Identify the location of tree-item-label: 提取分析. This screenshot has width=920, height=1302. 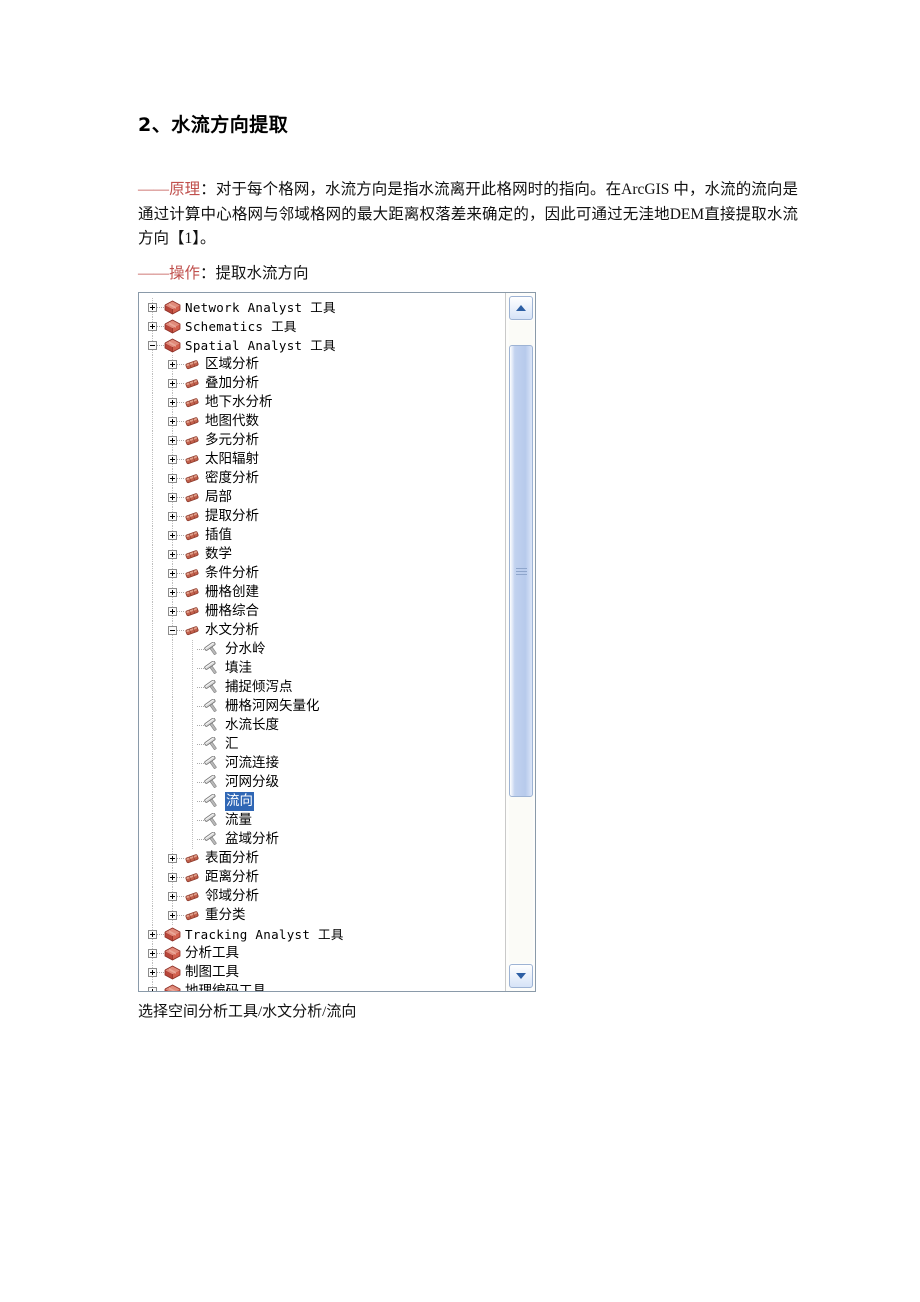
(232, 516).